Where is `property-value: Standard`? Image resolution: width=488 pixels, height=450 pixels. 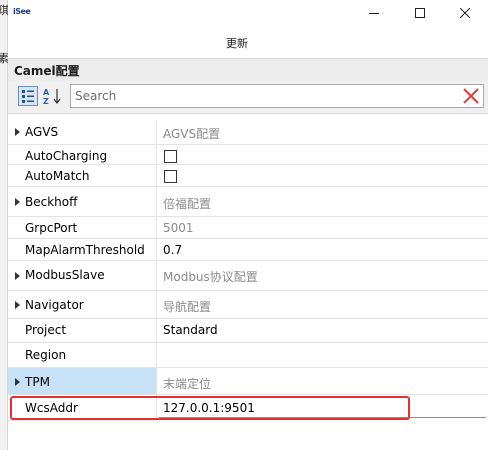
property-value: Standard is located at coordinates (190, 330).